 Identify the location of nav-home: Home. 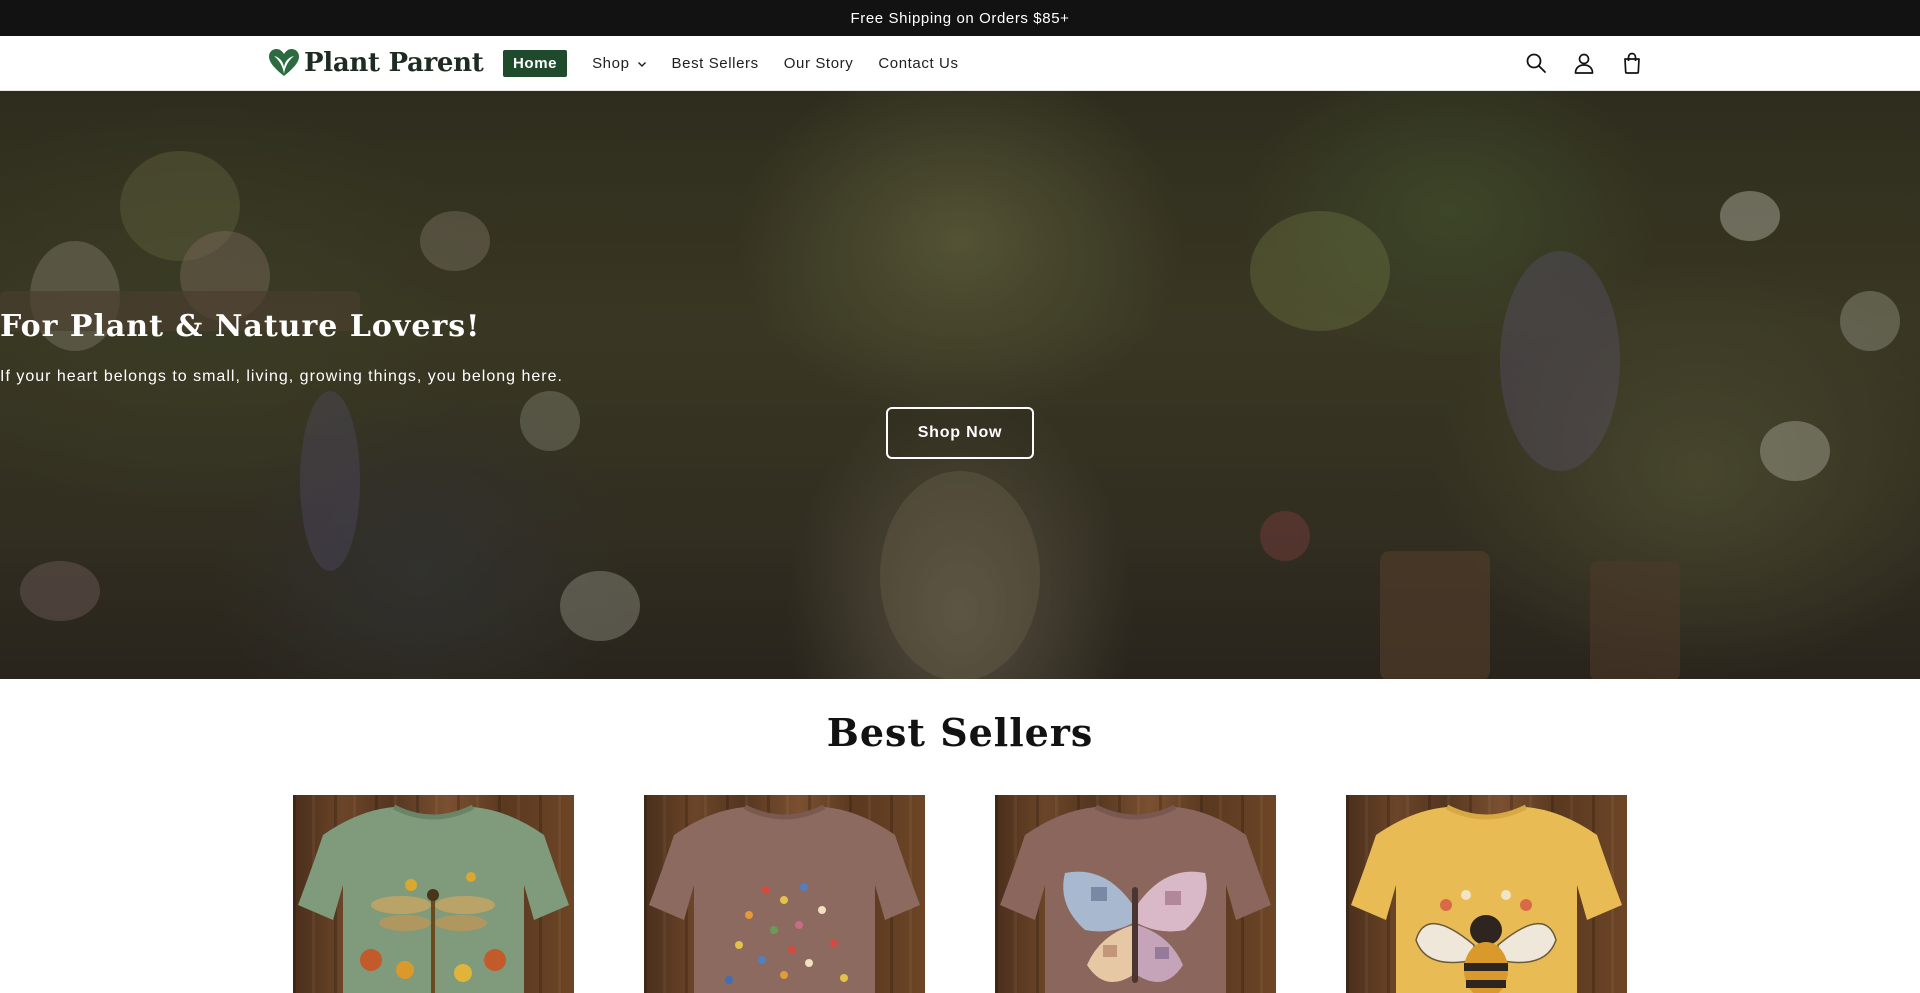
(535, 63).